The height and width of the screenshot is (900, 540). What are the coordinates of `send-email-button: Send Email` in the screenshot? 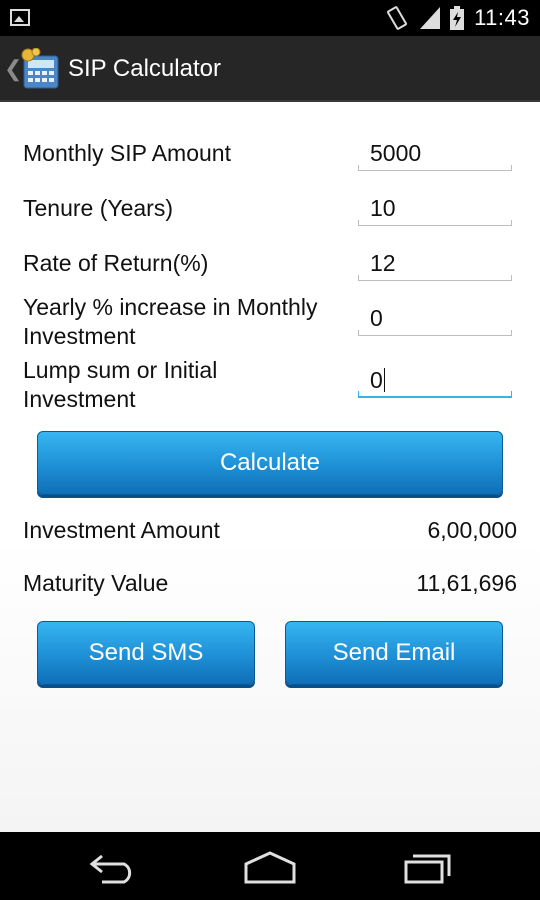 It's located at (394, 653).